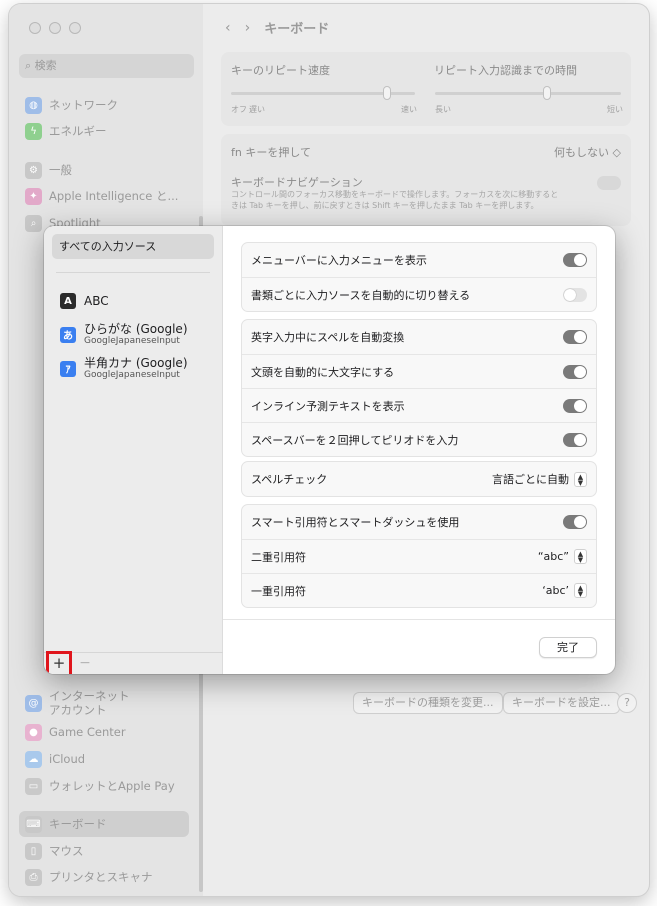  I want to click on abc-badge-icon: A, so click(68, 301).